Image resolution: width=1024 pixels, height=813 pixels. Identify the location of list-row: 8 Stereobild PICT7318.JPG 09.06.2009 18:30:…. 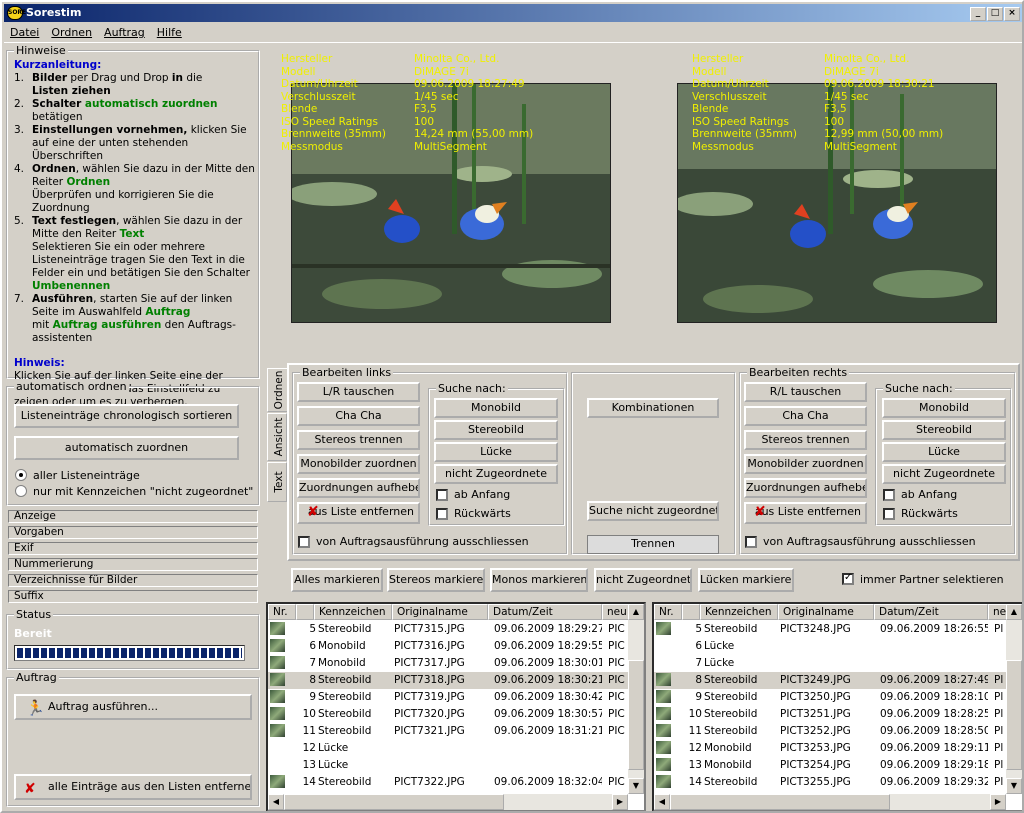
(456, 680).